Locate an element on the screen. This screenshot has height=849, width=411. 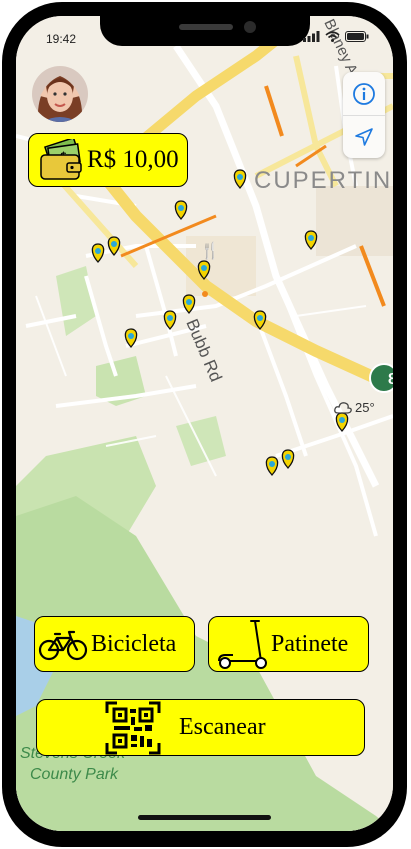
map-controls is located at coordinates (364, 115).